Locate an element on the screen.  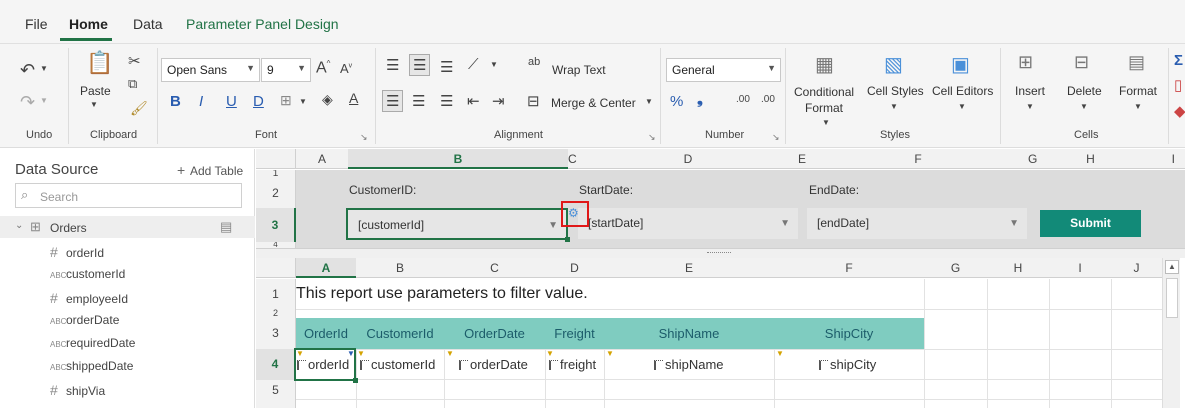
param-column-header: I is located at coordinates (1164, 159).